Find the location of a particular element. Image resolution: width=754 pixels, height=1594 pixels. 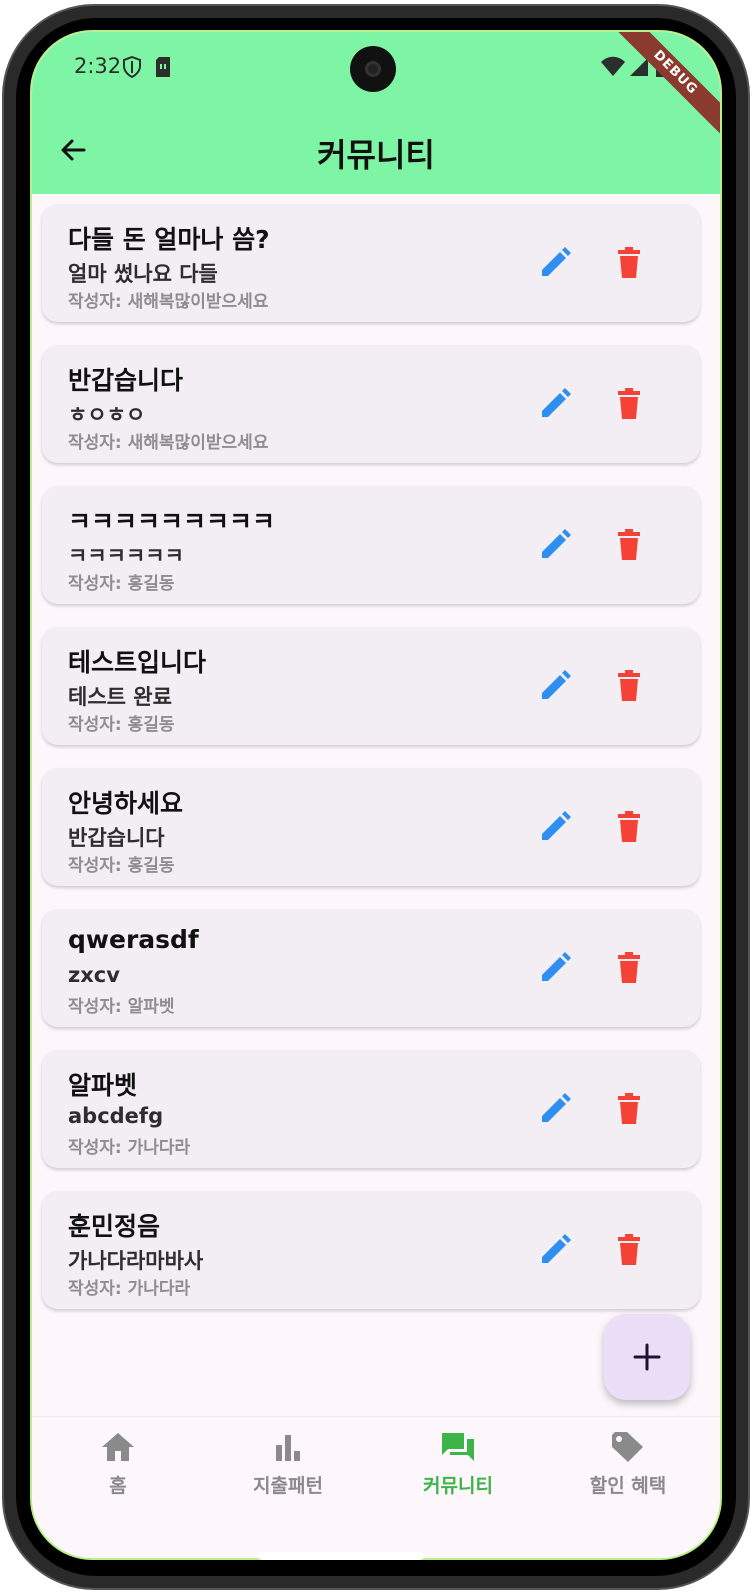

forum-icon is located at coordinates (458, 1447).